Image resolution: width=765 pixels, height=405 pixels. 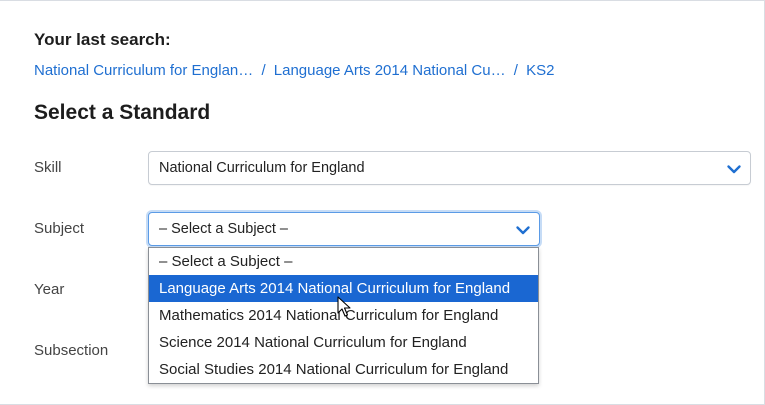 What do you see at coordinates (122, 112) in the screenshot?
I see `page-title: Select a Standard` at bounding box center [122, 112].